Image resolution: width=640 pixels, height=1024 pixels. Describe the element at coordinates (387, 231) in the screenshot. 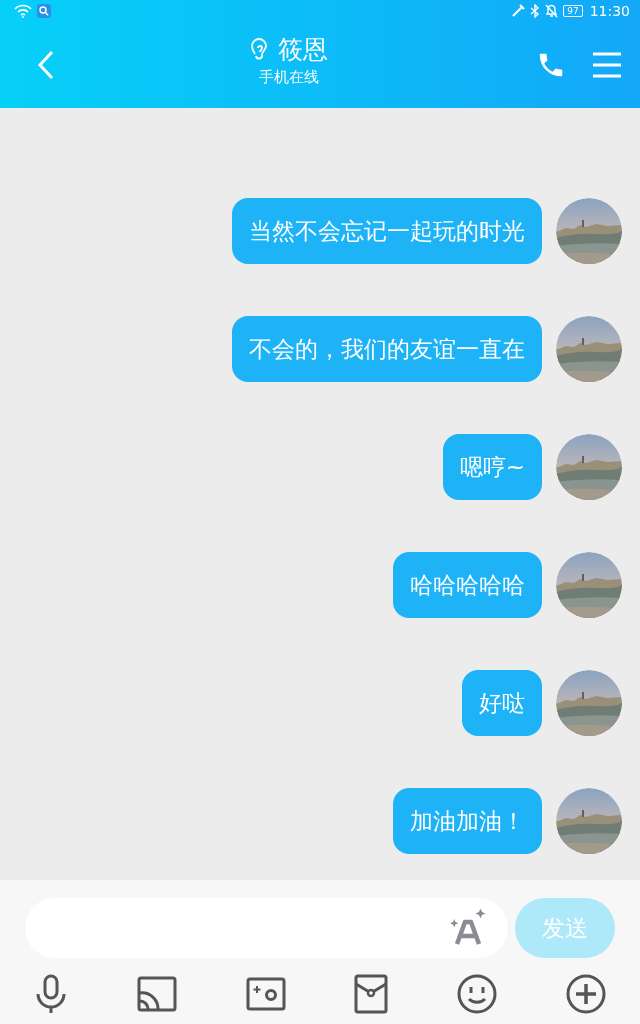

I see `message-bubble: 当然不会忘记一起玩的时光` at that location.